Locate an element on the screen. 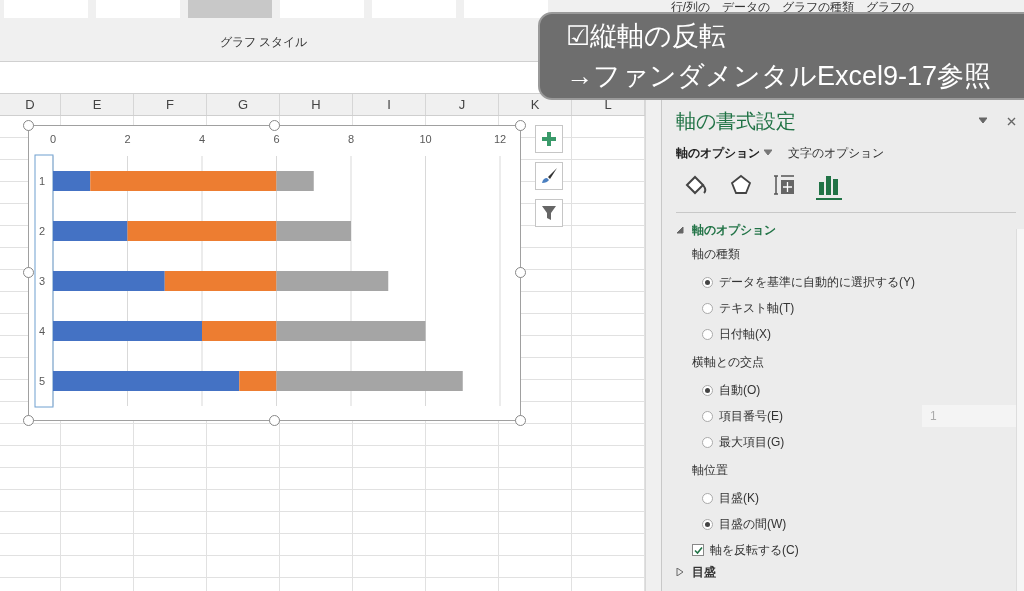 The height and width of the screenshot is (591, 1024). axis-tick-label: 4 is located at coordinates (202, 139).